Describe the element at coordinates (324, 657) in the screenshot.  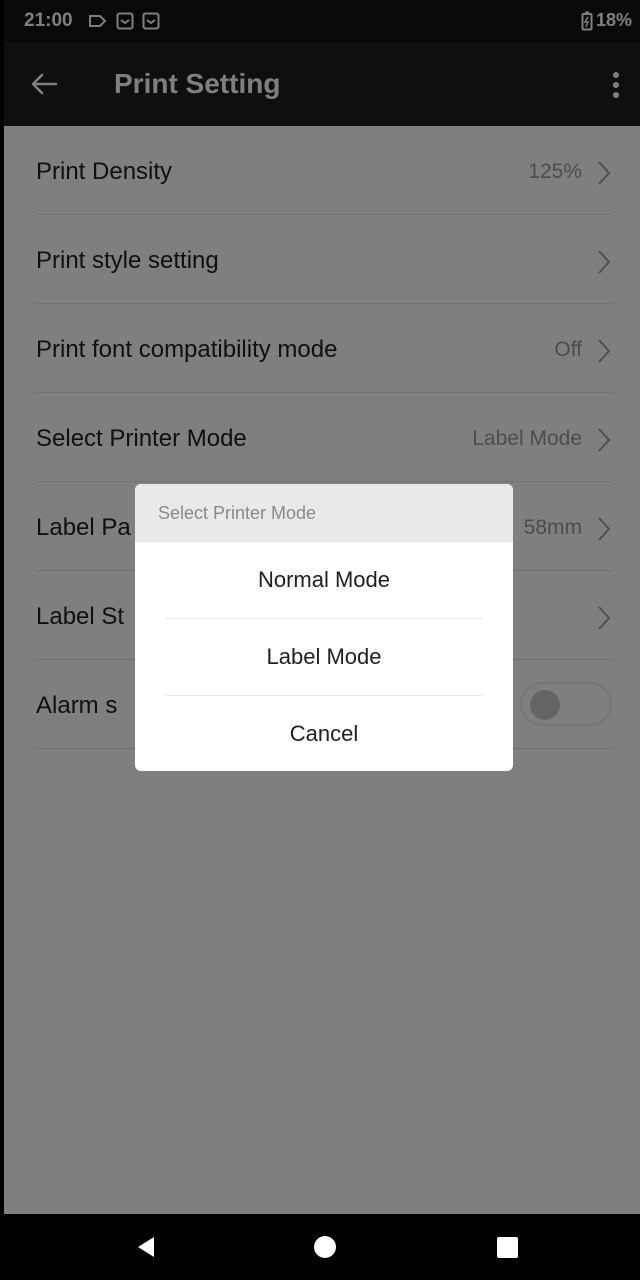
I see `label-mode-option: Label Mode` at that location.